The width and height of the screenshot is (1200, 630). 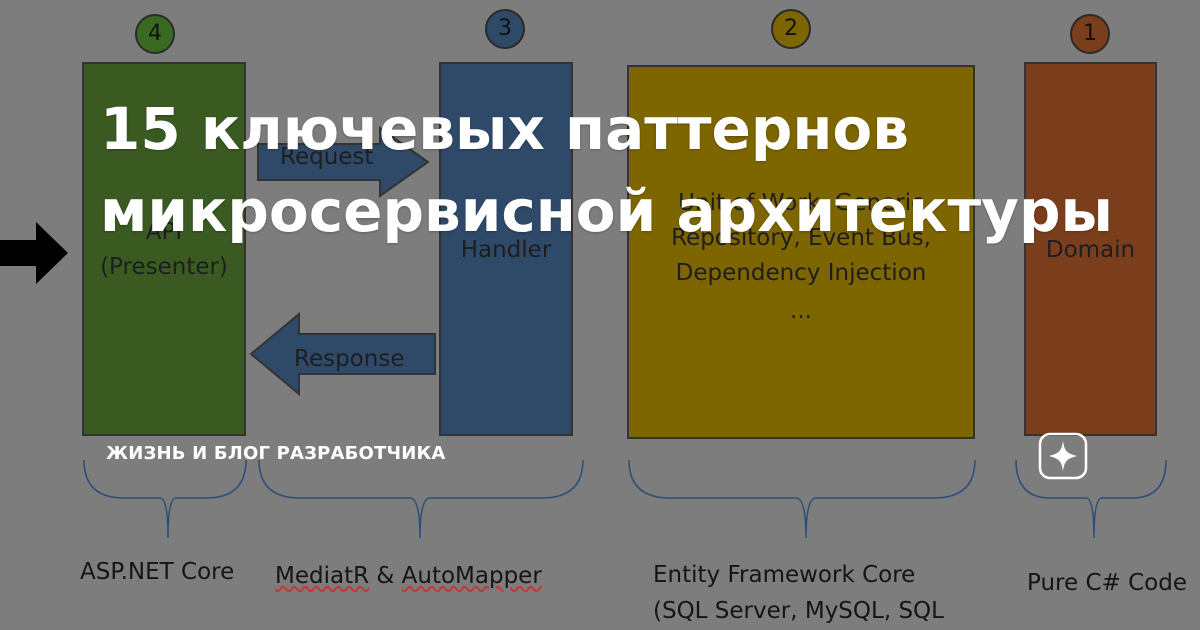 What do you see at coordinates (385, 576) in the screenshot?
I see `ampersand-label: &` at bounding box center [385, 576].